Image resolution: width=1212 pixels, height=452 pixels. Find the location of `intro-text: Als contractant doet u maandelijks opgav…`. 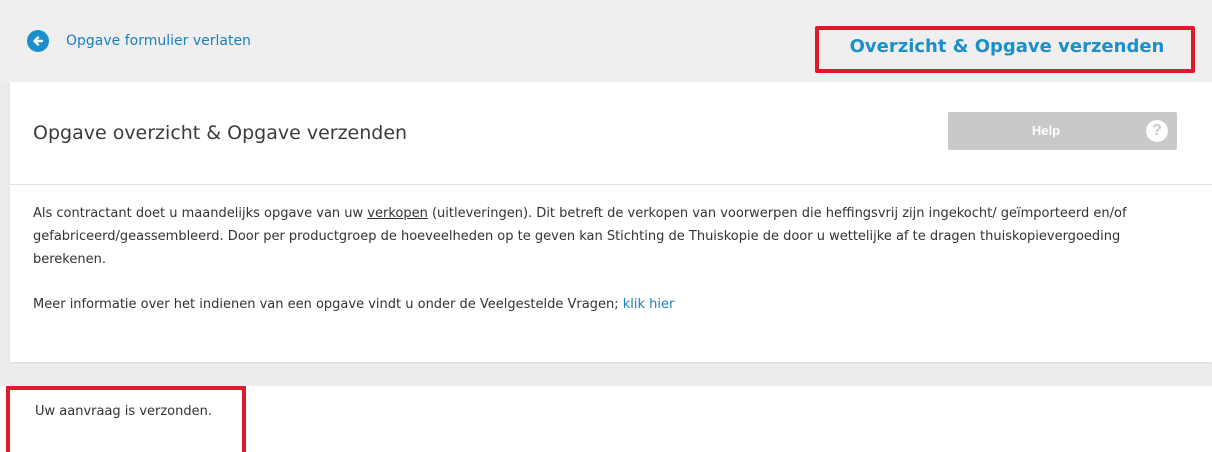

intro-text: Als contractant doet u maandelijks opgav… is located at coordinates (613, 236).